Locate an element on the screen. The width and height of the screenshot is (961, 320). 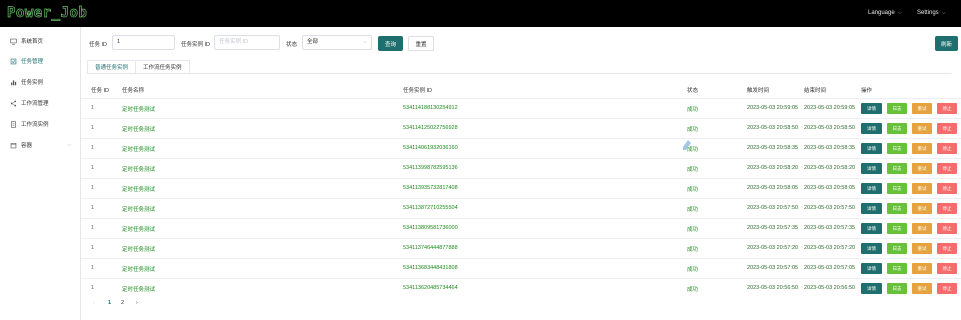
sidebar-item-label: 工作流管理 is located at coordinates (35, 104).